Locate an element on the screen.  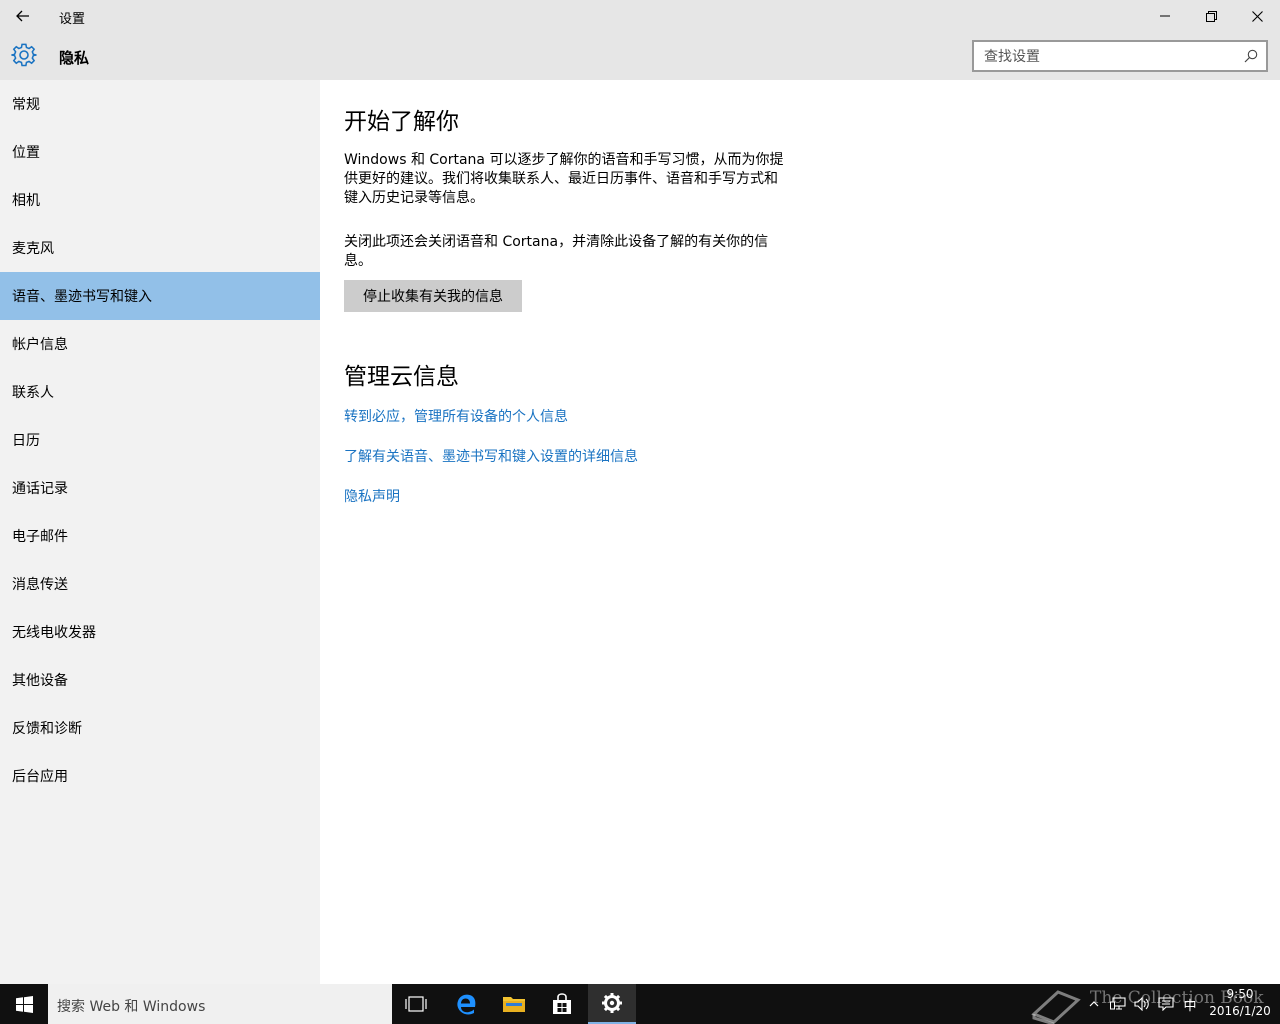
task-view-button is located at coordinates (416, 1004).